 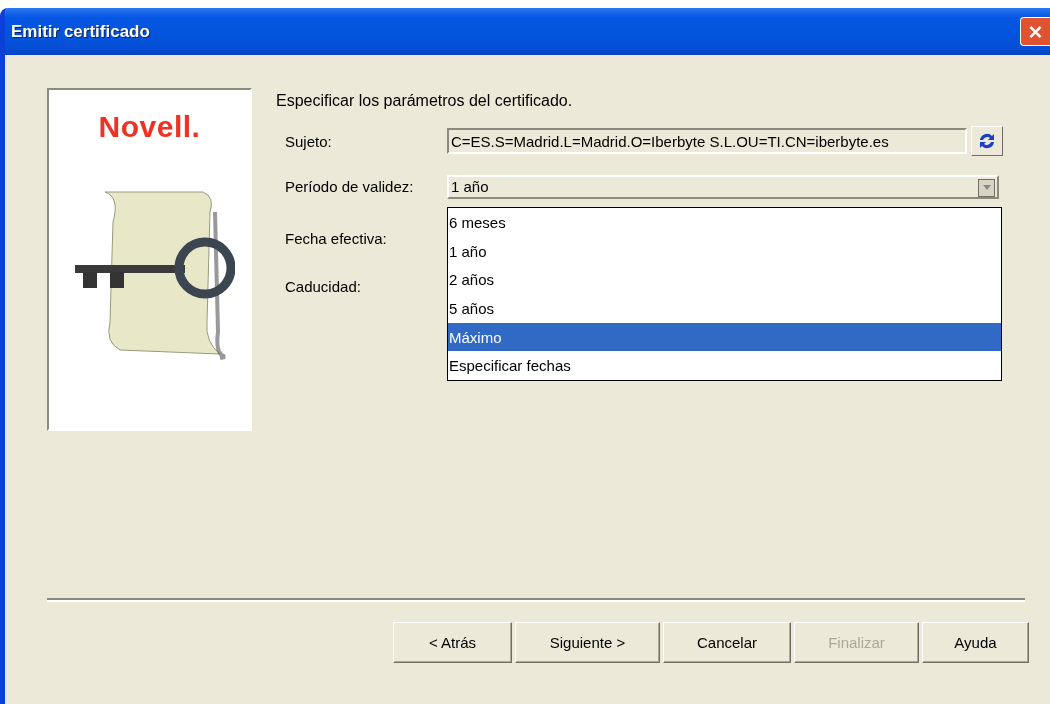 What do you see at coordinates (452, 642) in the screenshot?
I see `wizard-button: < Atrás` at bounding box center [452, 642].